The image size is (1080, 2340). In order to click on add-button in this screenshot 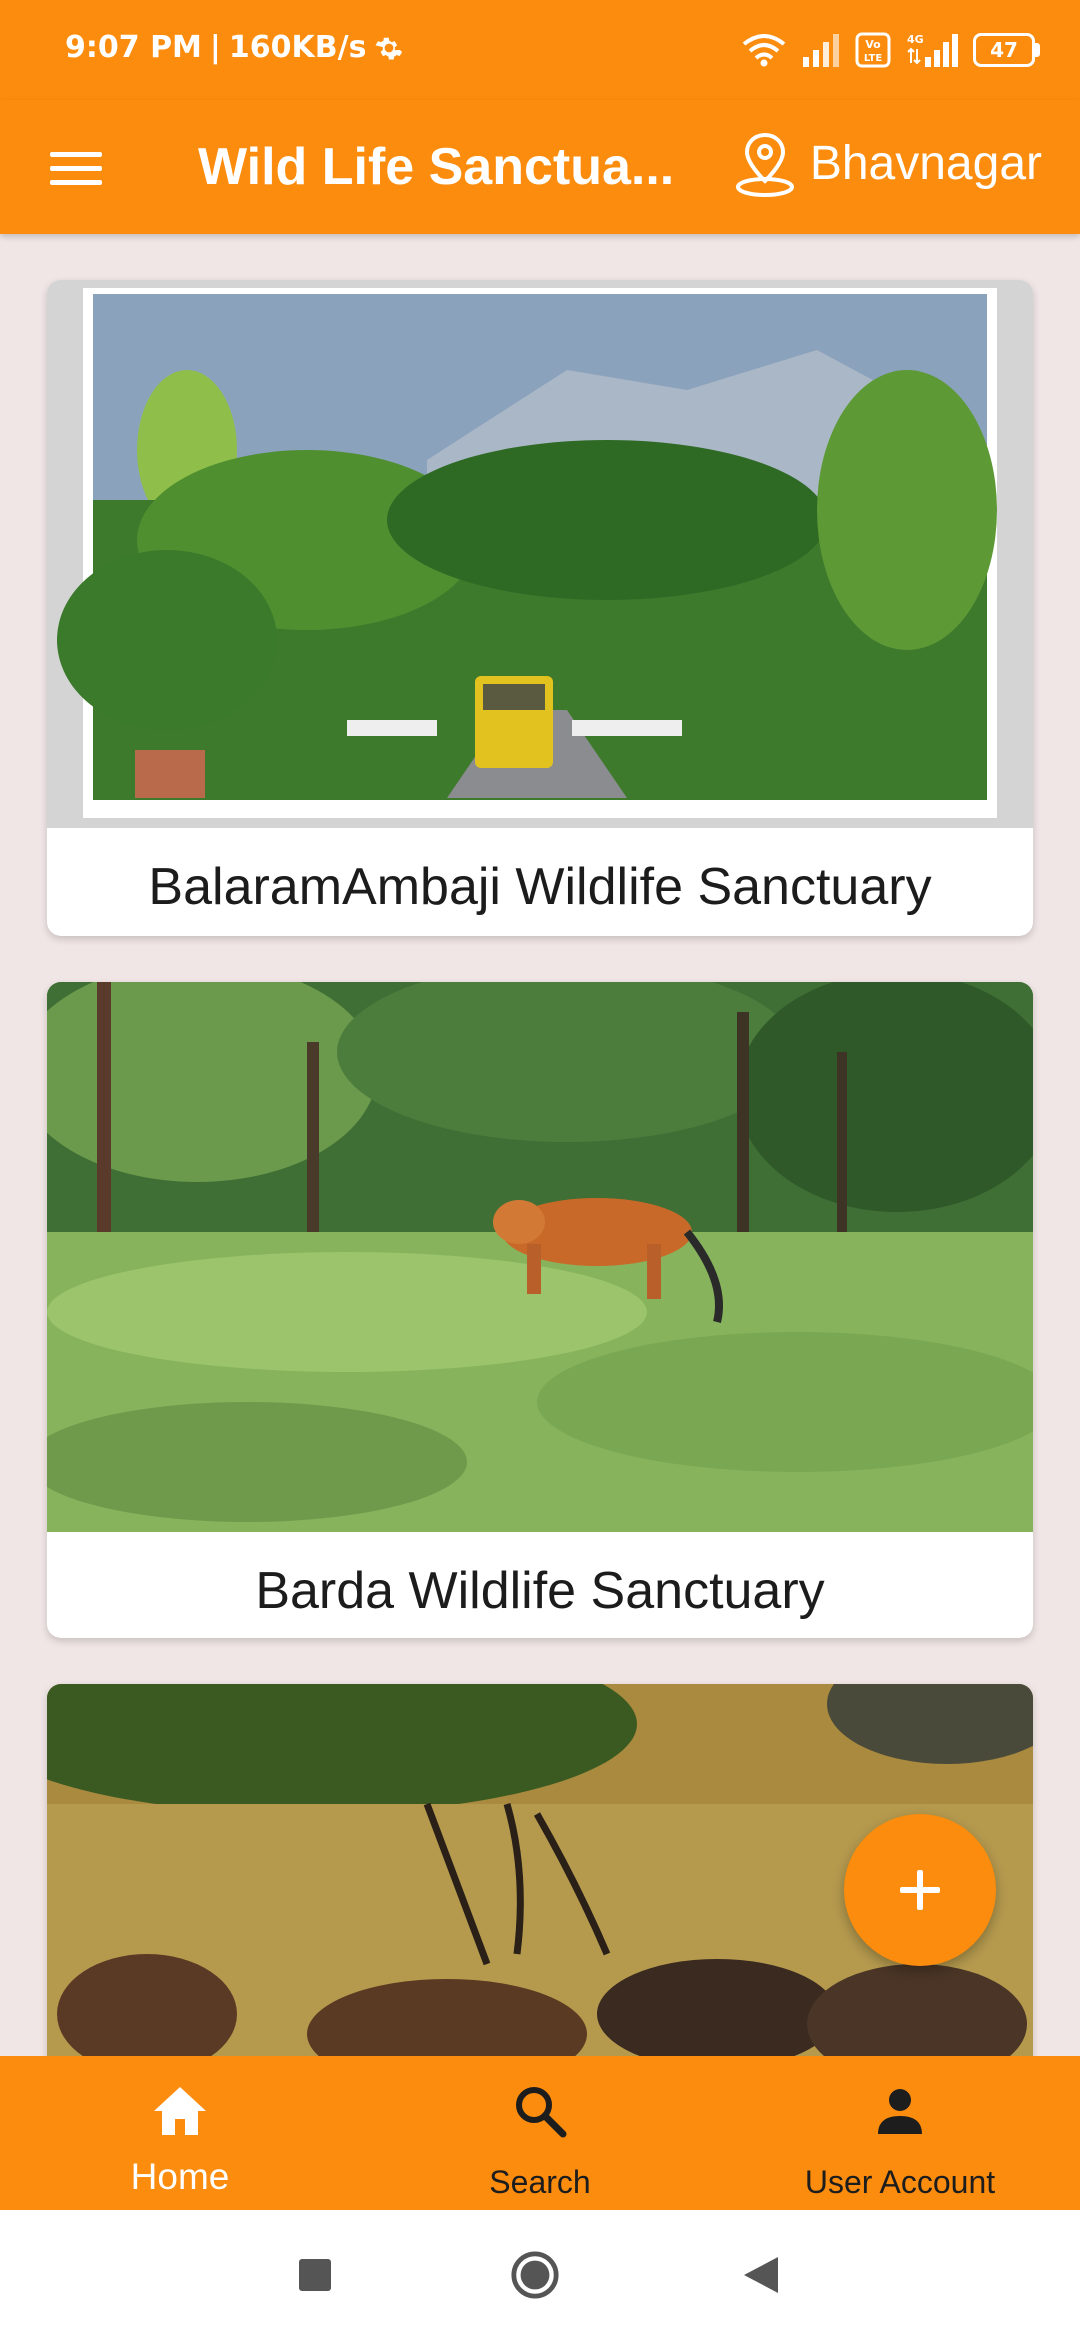, I will do `click(920, 1890)`.